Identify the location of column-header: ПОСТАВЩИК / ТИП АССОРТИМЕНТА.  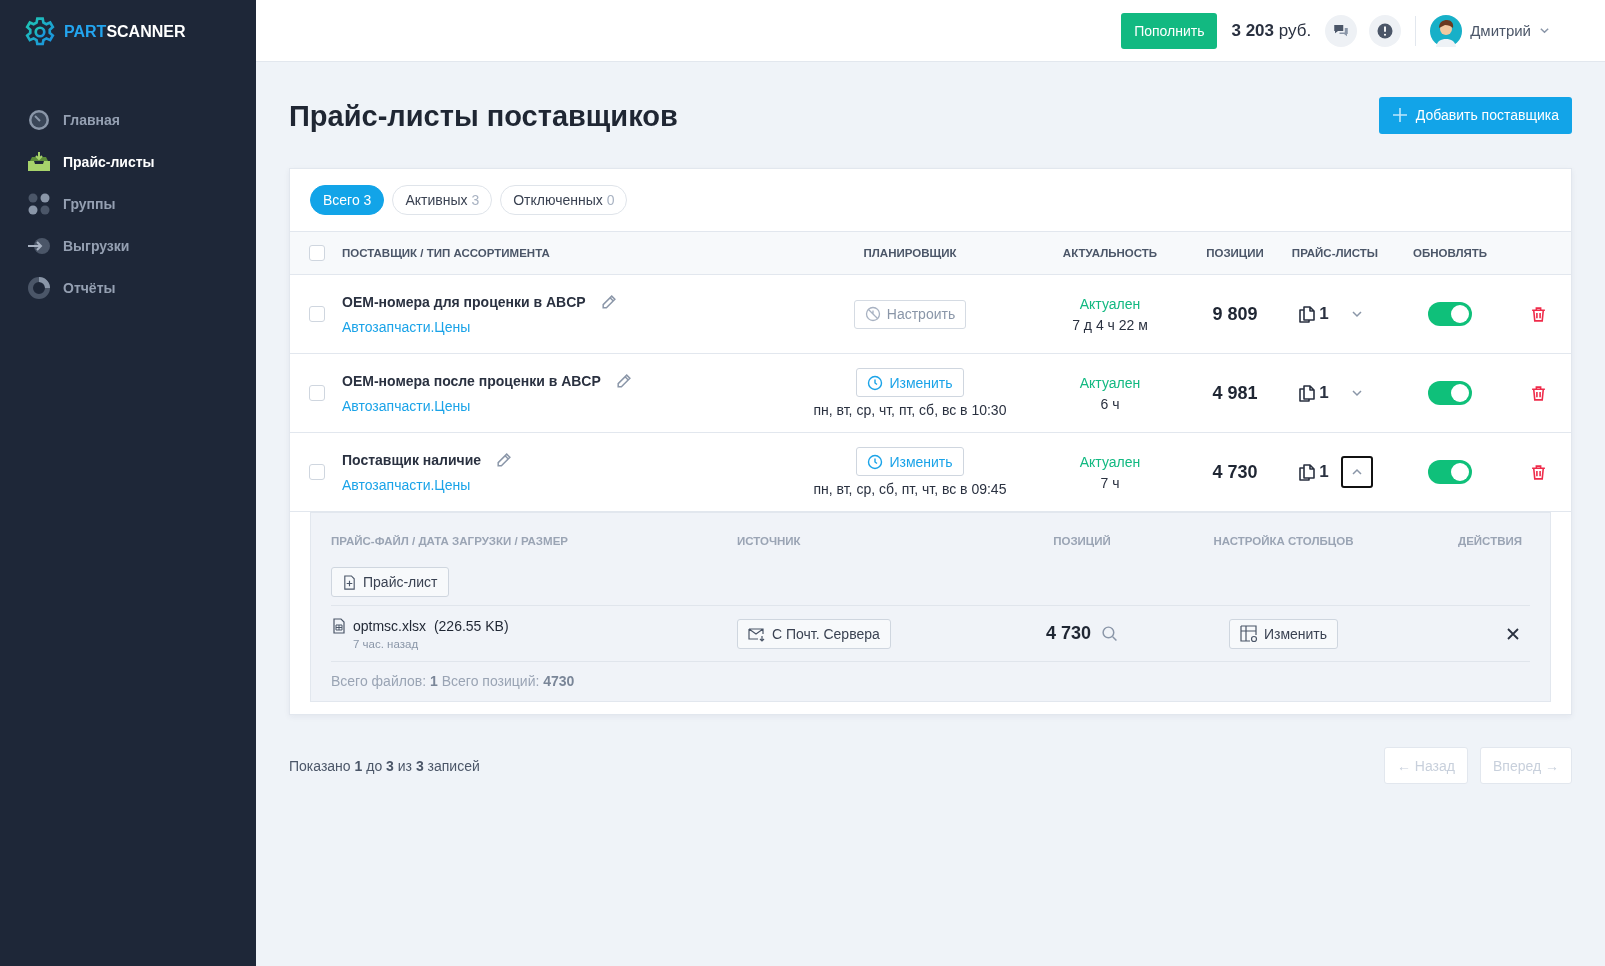
(446, 253).